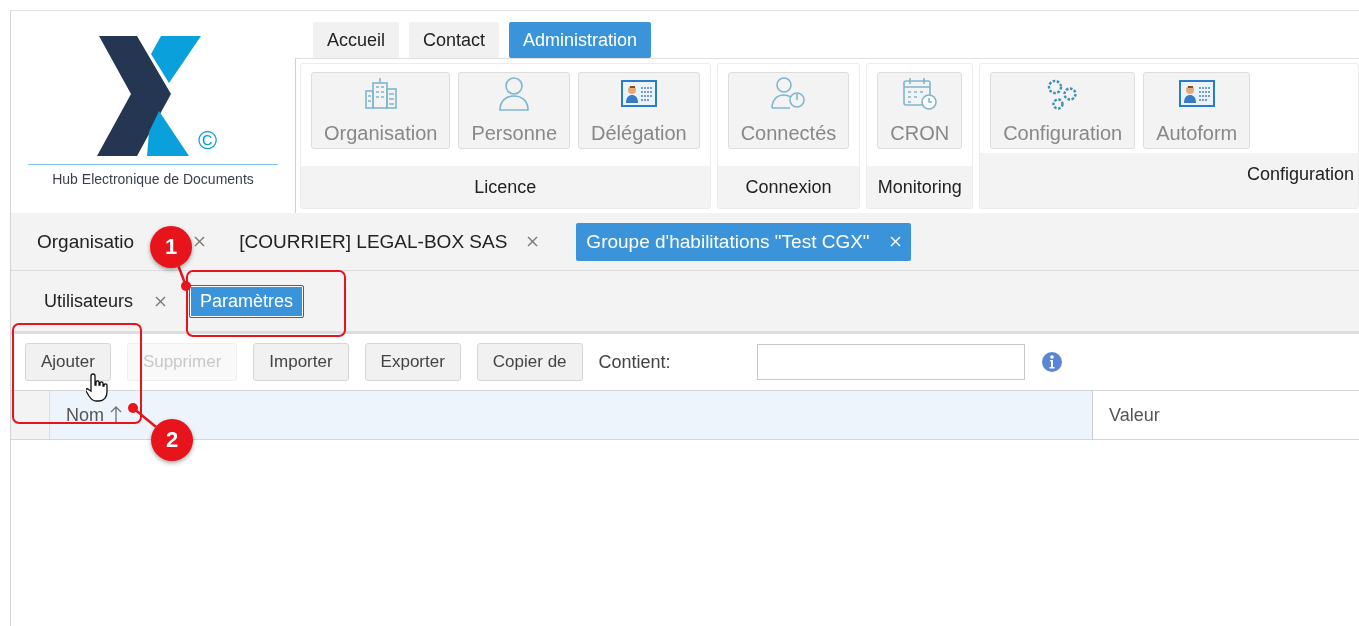  What do you see at coordinates (86, 241) in the screenshot?
I see `tab: Organisatio` at bounding box center [86, 241].